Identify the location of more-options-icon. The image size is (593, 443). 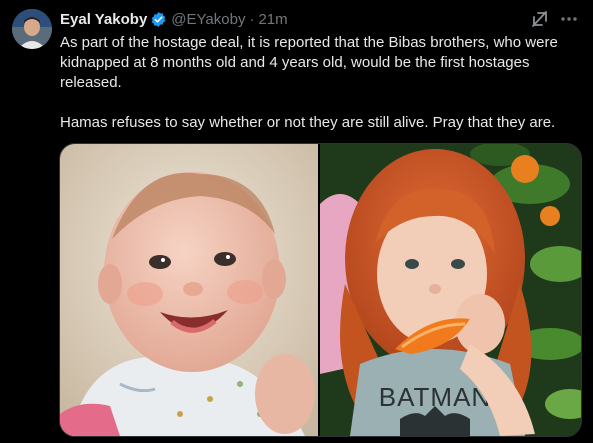
(569, 19).